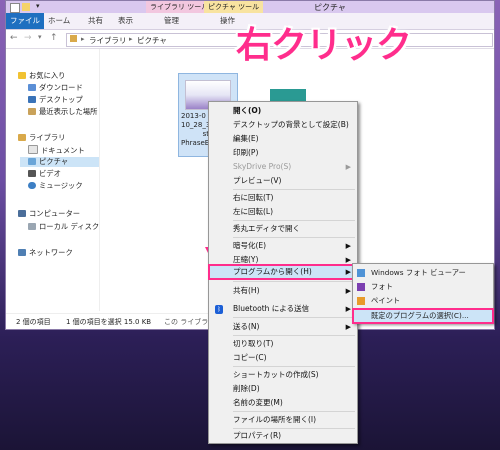 Image resolution: width=500 pixels, height=450 pixels. What do you see at coordinates (386, 300) in the screenshot?
I see `submenu-item-label: ペイント` at bounding box center [386, 300].